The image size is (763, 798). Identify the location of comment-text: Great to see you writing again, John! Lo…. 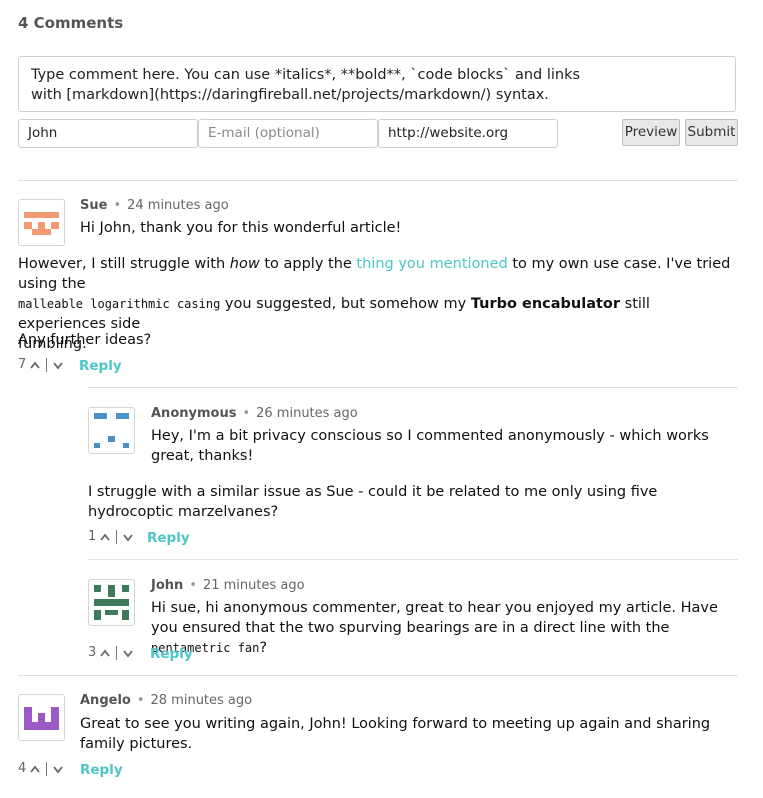
(395, 734).